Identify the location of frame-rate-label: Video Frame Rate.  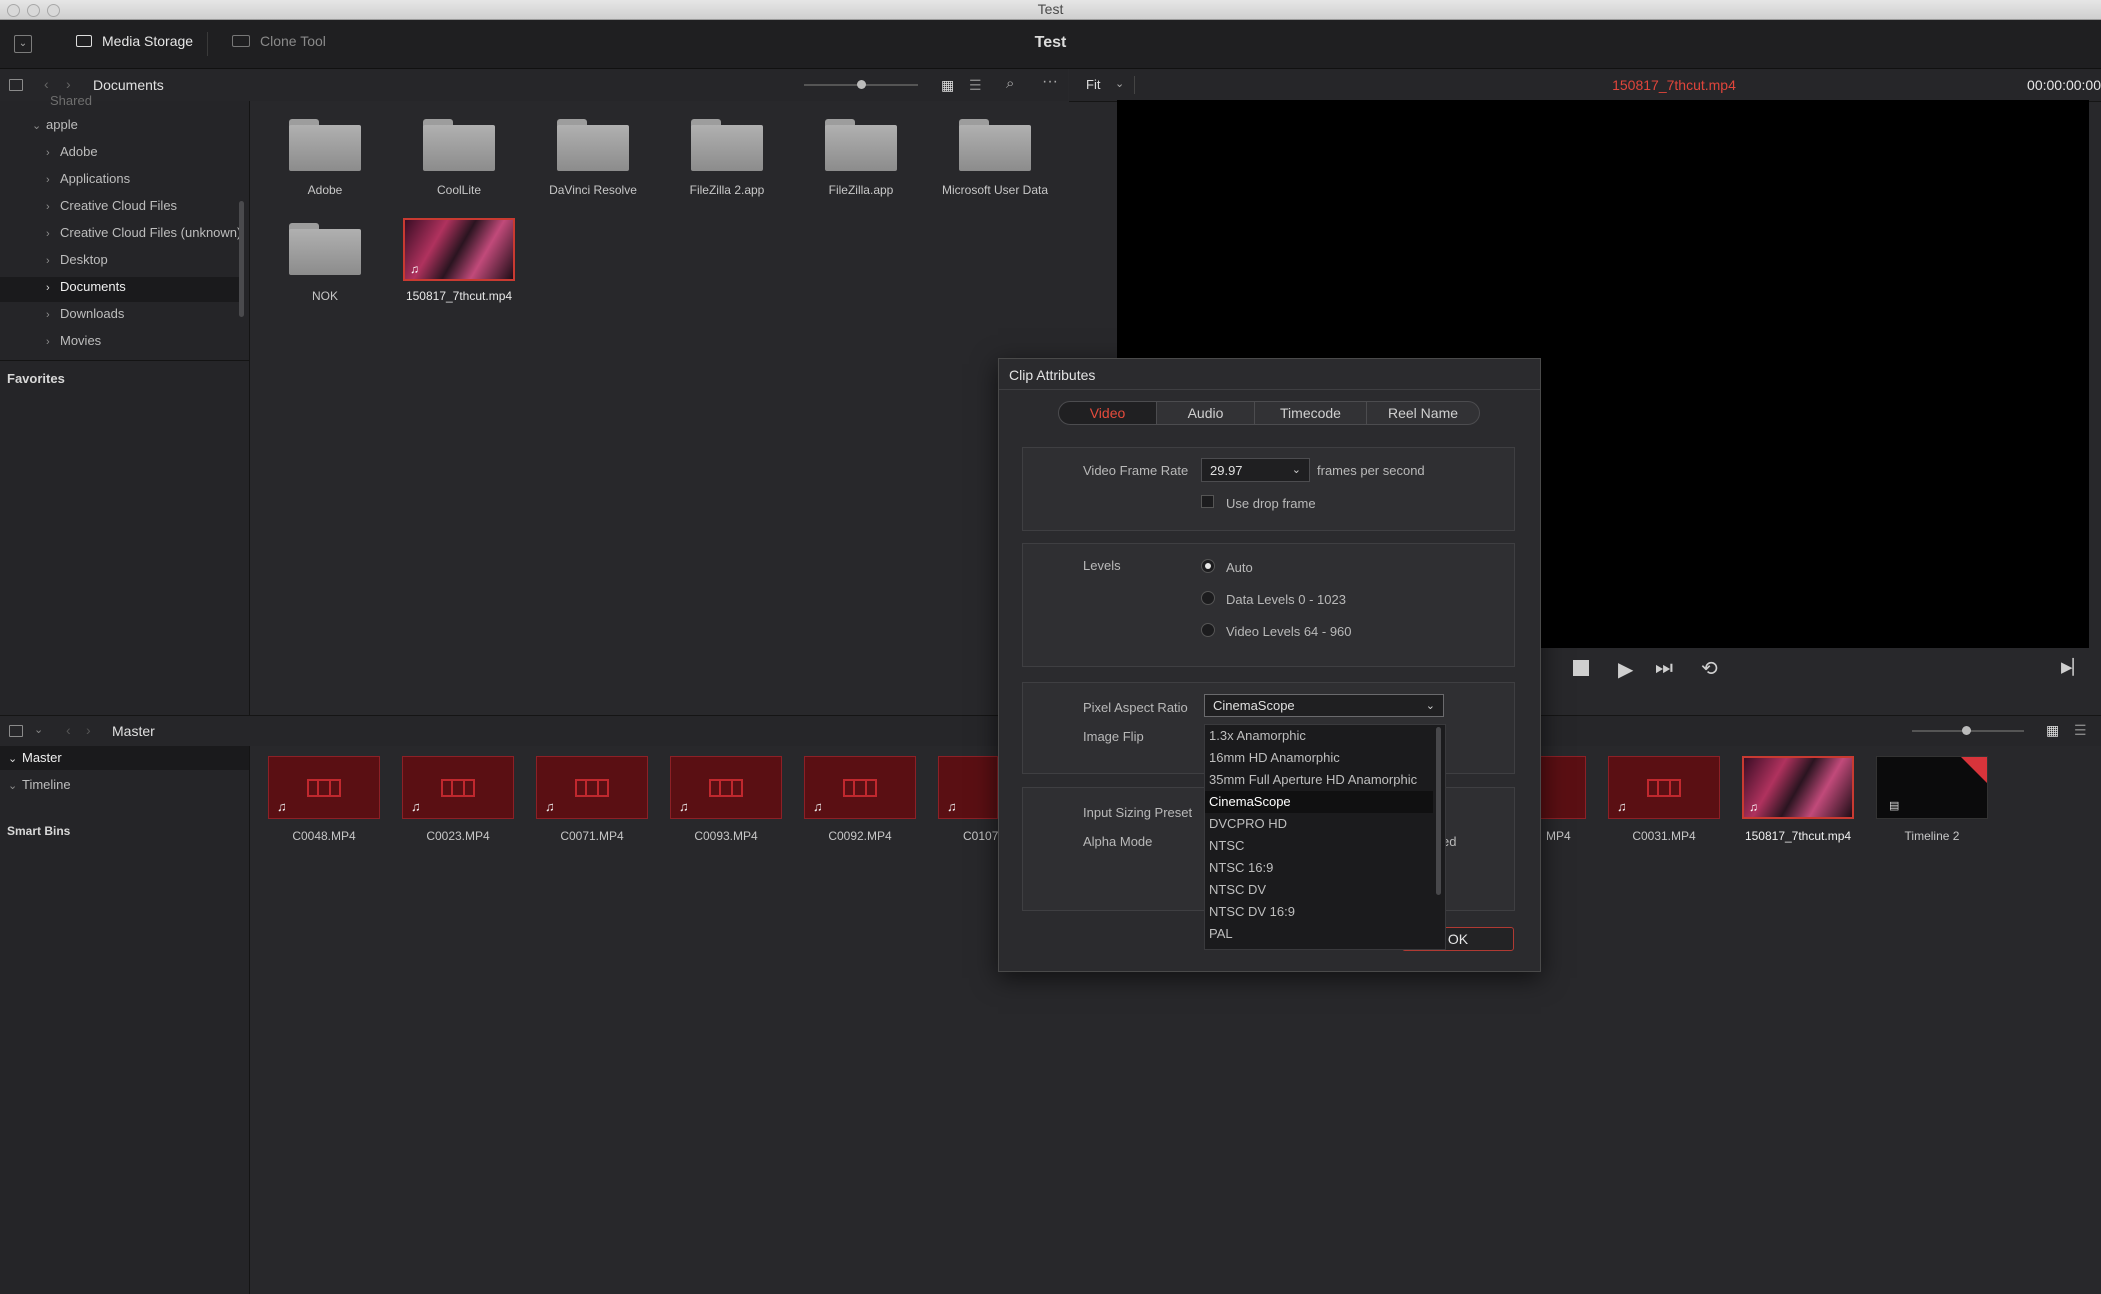
(1136, 470).